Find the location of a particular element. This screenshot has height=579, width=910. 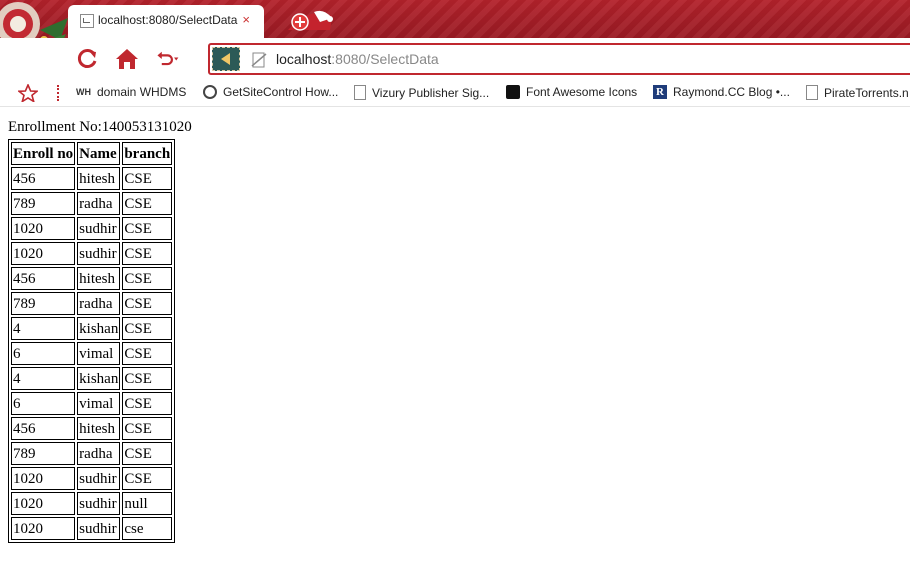

page-info-icon is located at coordinates (259, 60).